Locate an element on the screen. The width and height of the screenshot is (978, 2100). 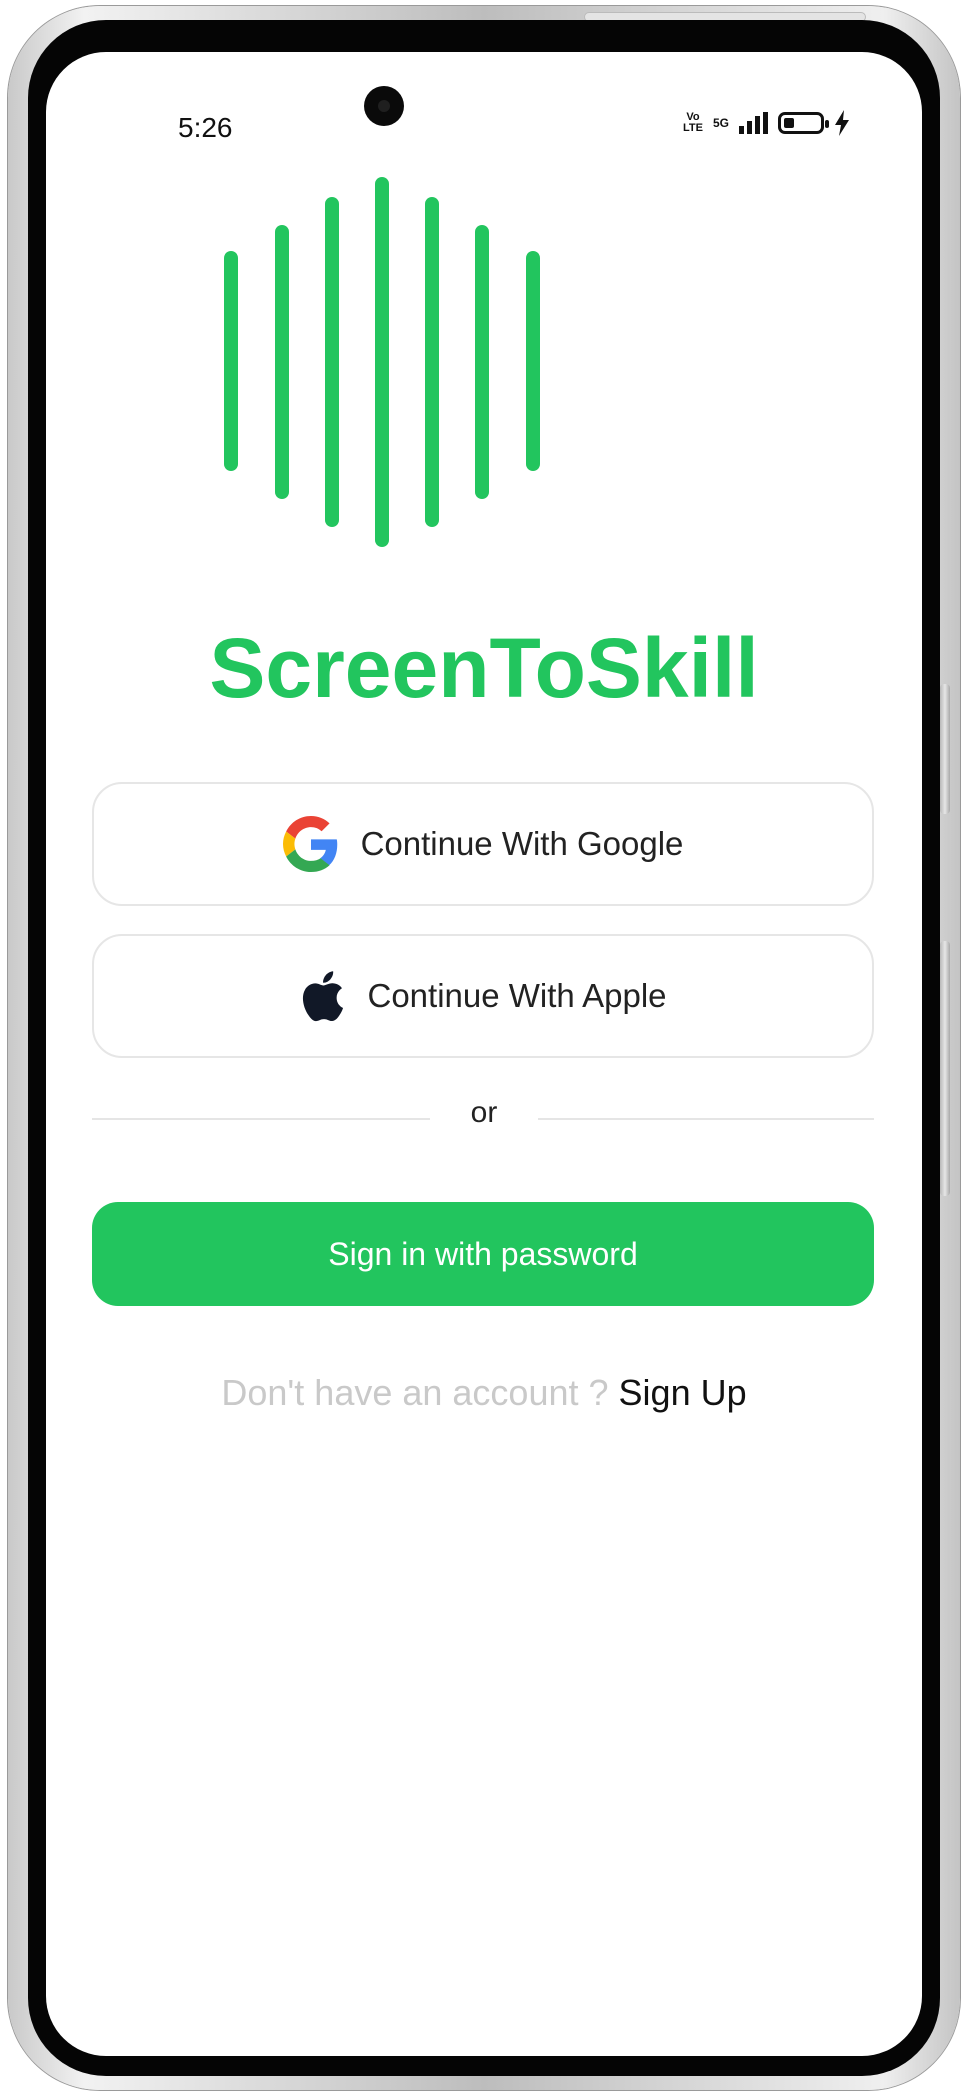
continue-with-apple-button: Continue With Apple is located at coordinates (483, 996).